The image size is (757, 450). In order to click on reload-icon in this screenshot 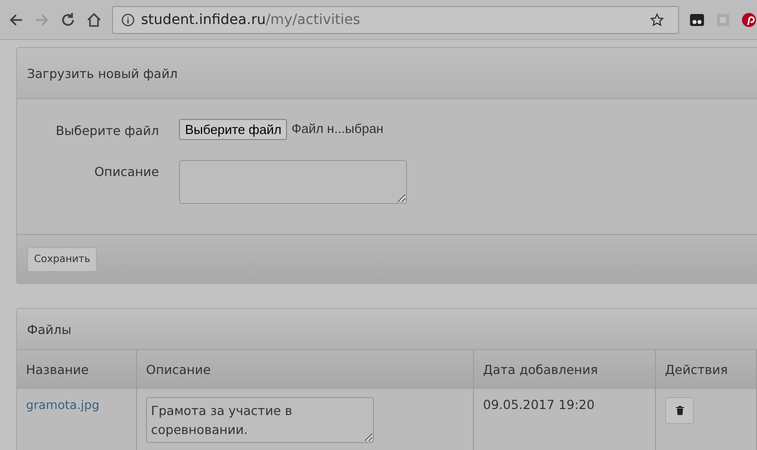, I will do `click(68, 20)`.